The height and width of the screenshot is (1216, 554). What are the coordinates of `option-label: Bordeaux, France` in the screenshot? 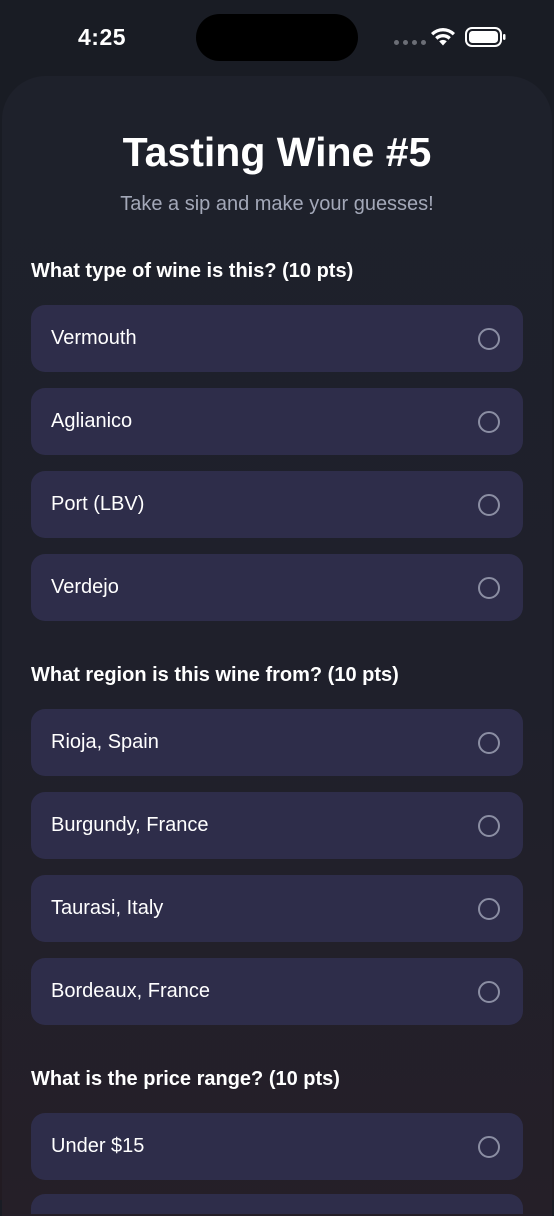 It's located at (130, 991).